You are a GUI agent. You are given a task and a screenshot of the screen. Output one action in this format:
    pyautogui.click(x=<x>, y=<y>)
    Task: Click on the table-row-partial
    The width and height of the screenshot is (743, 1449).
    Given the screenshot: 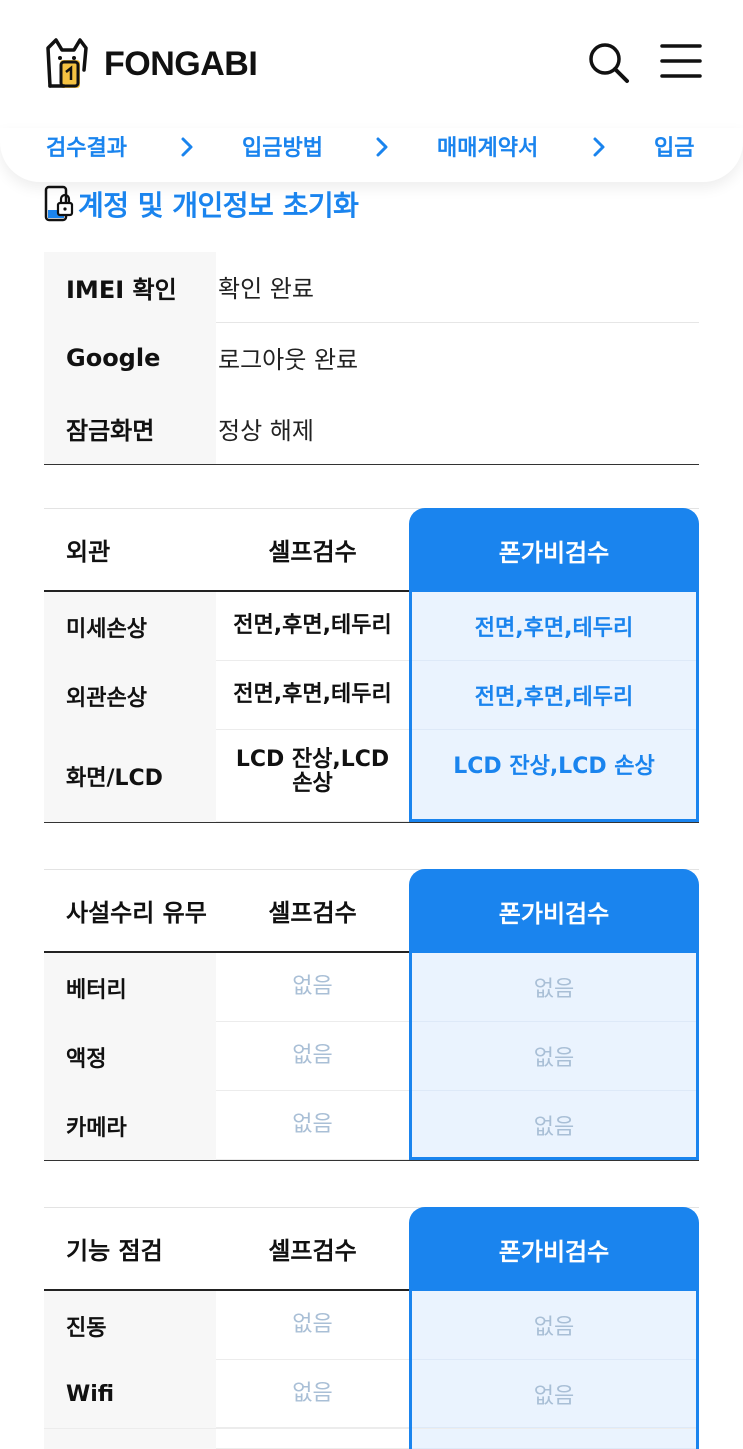 What is the action you would take?
    pyautogui.click(x=371, y=1439)
    